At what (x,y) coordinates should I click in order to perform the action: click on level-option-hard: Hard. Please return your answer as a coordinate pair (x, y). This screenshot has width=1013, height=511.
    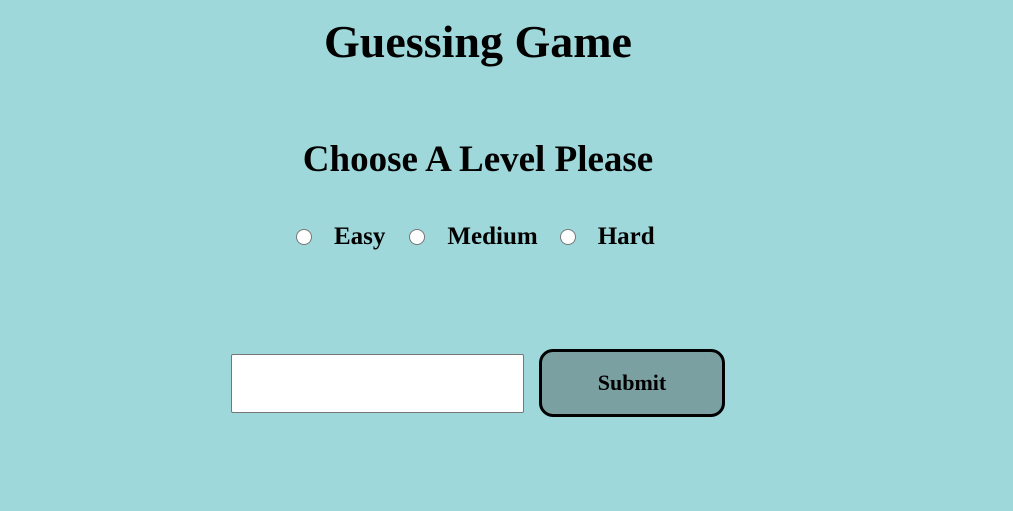
    Looking at the image, I should click on (607, 237).